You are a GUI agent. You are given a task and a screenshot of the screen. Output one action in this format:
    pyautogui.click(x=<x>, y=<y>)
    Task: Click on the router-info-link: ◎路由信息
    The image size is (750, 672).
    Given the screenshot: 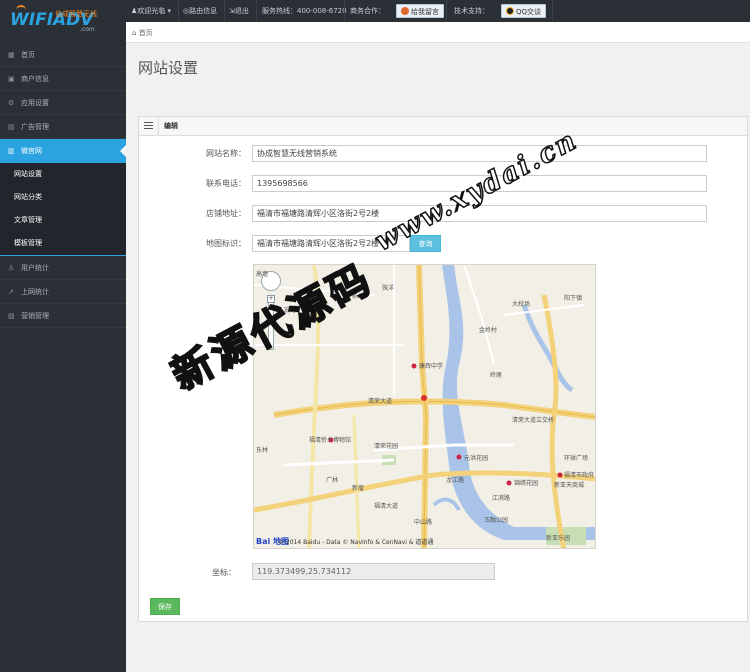 What is the action you would take?
    pyautogui.click(x=200, y=11)
    